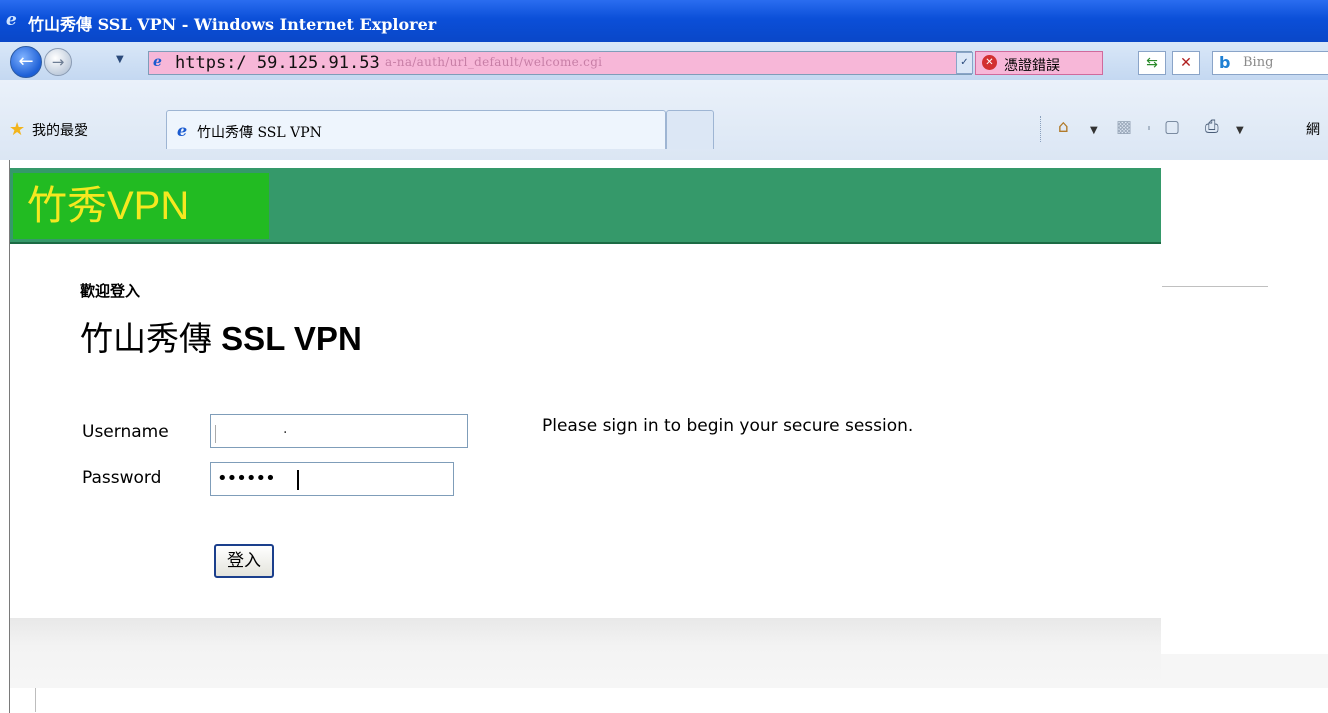 The image size is (1328, 713). I want to click on tab-ie-icon: e, so click(182, 130).